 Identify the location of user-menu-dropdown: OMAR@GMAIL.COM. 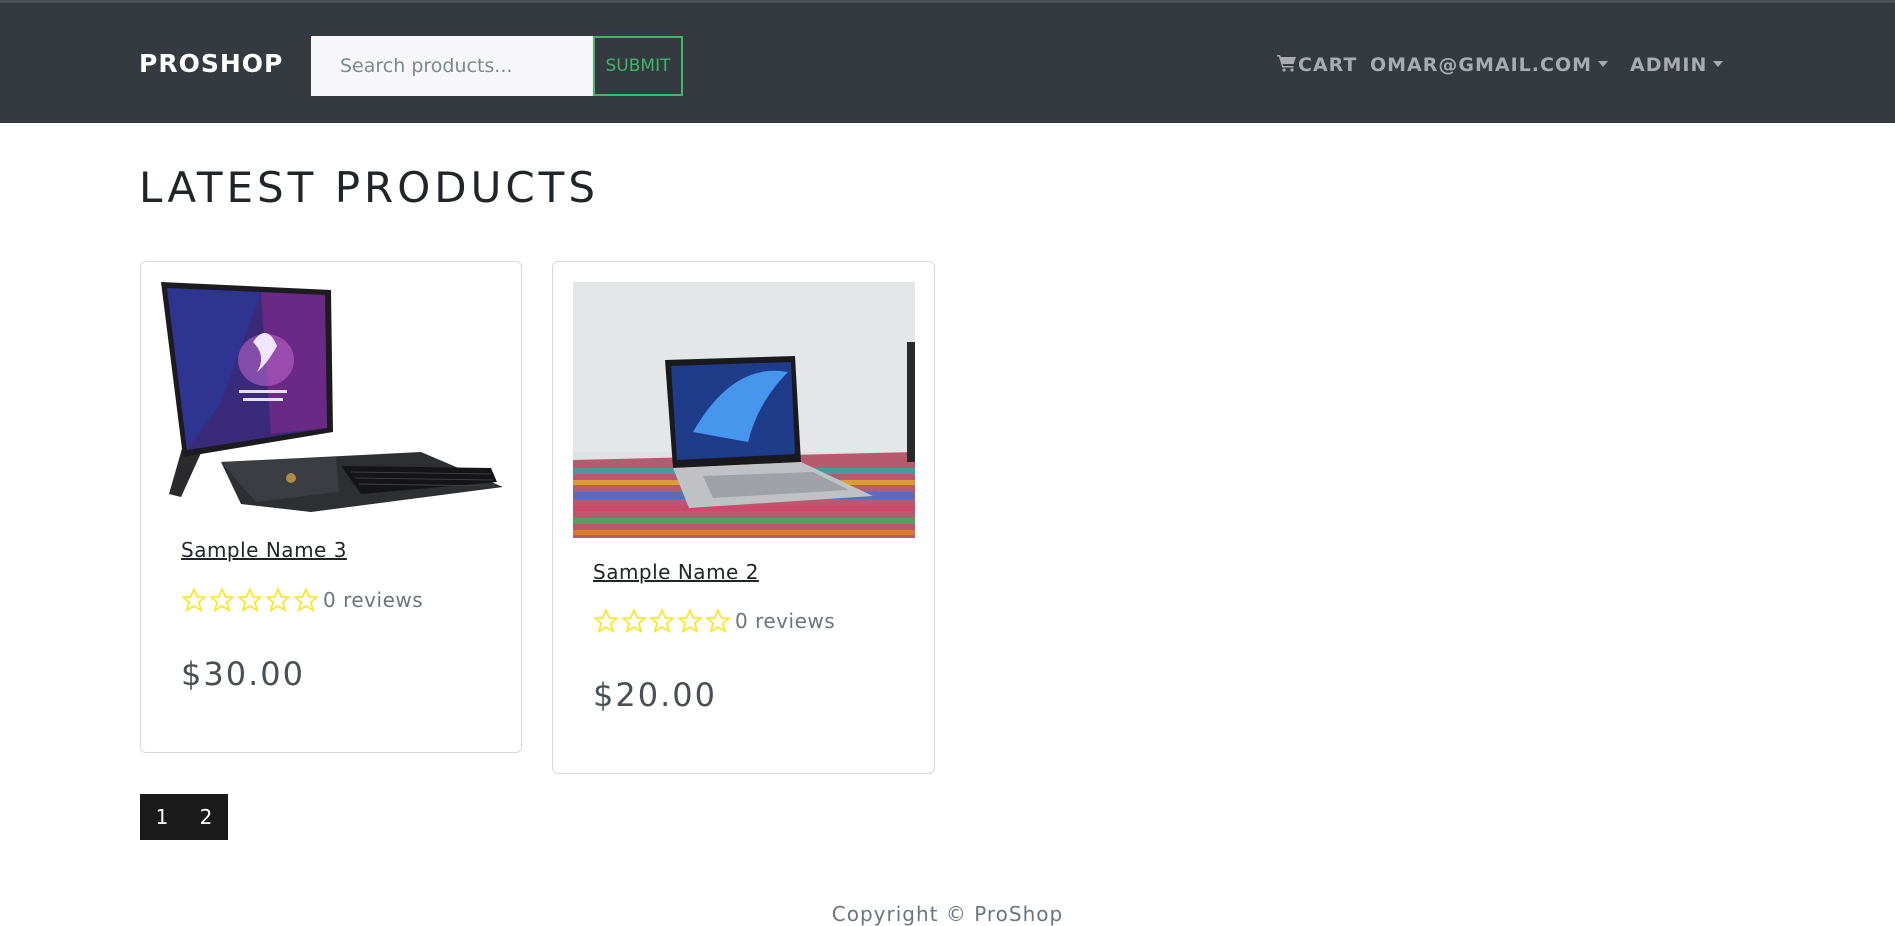
(1489, 65).